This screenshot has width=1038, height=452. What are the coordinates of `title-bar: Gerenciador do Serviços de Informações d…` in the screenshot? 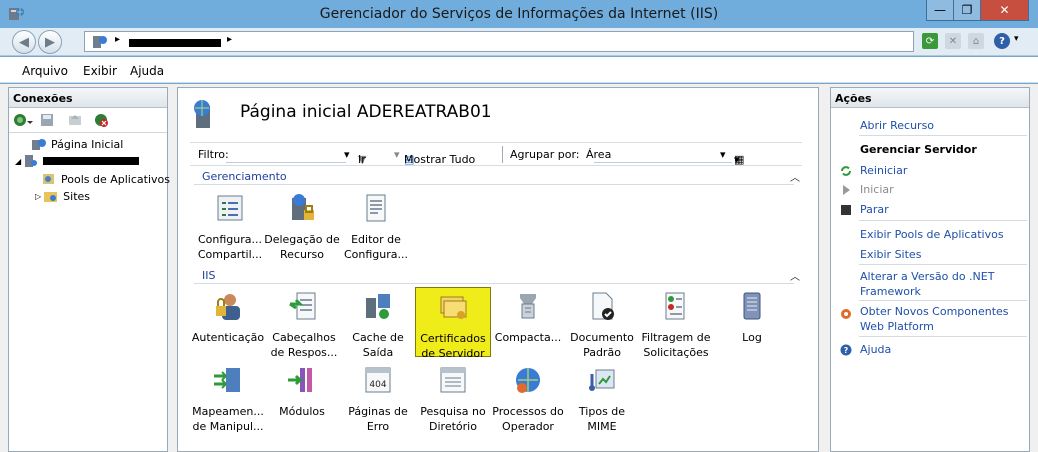 It's located at (519, 14).